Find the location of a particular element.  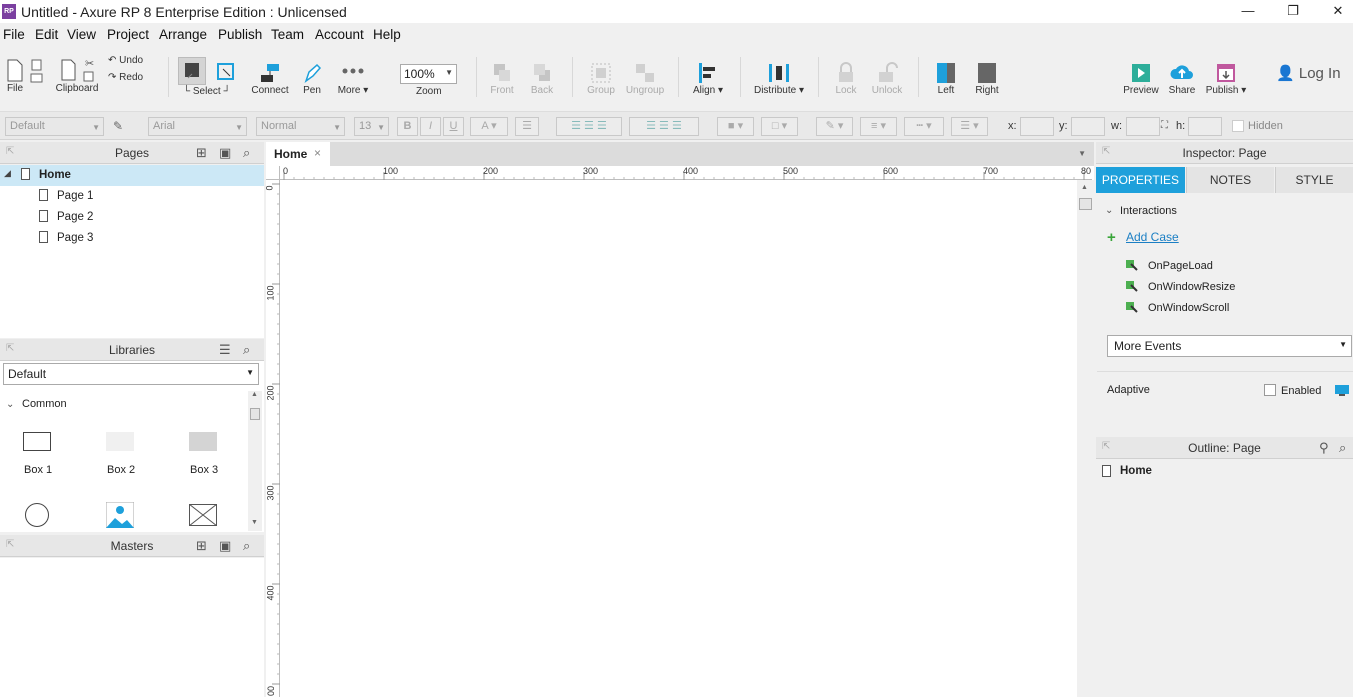

right-button: Right is located at coordinates (987, 78).